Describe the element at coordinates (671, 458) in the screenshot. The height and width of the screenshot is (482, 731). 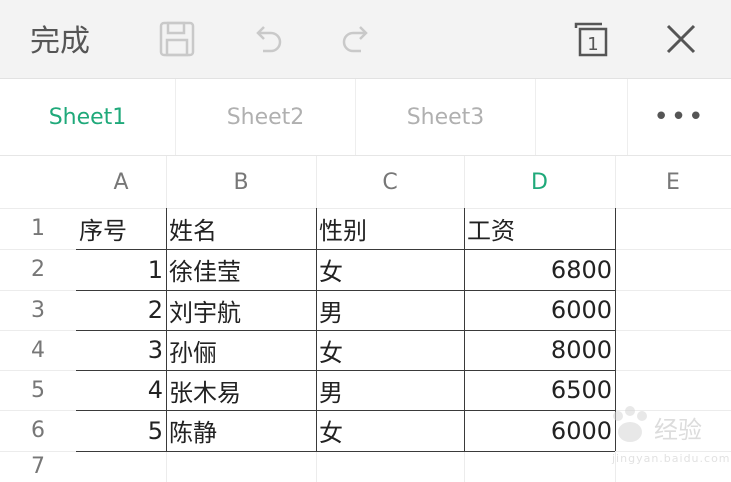
I see `watermark-url: jingyan.baidu.com` at that location.